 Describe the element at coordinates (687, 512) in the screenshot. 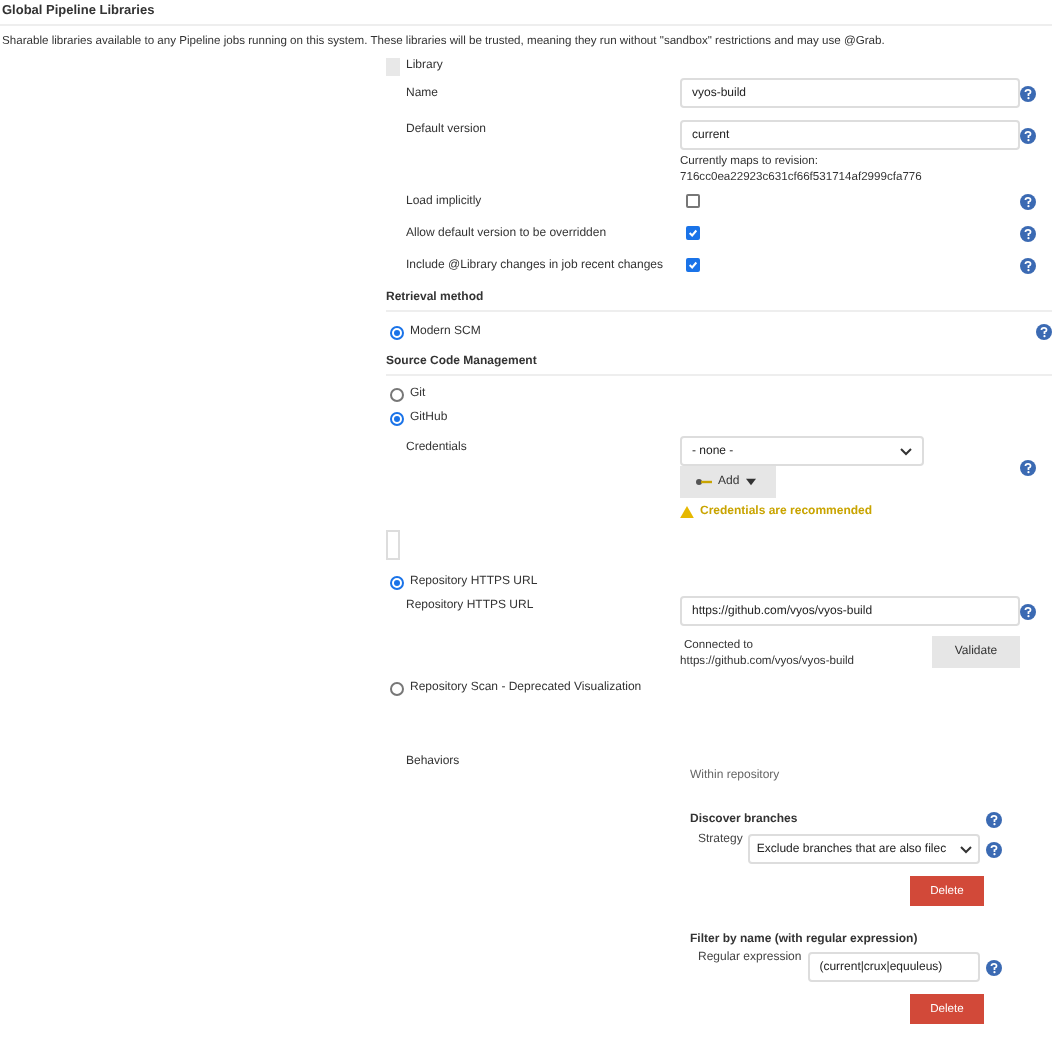

I see `warning-icon` at that location.